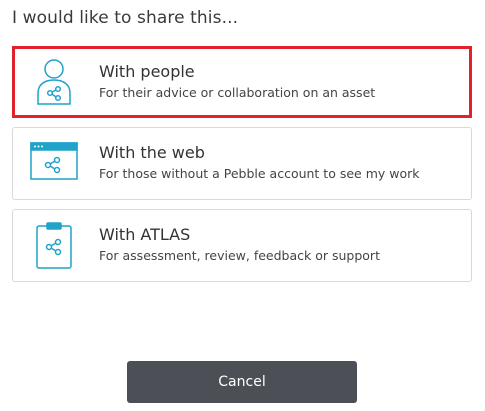 This screenshot has width=485, height=411. What do you see at coordinates (242, 382) in the screenshot?
I see `cancel-button: Cancel` at bounding box center [242, 382].